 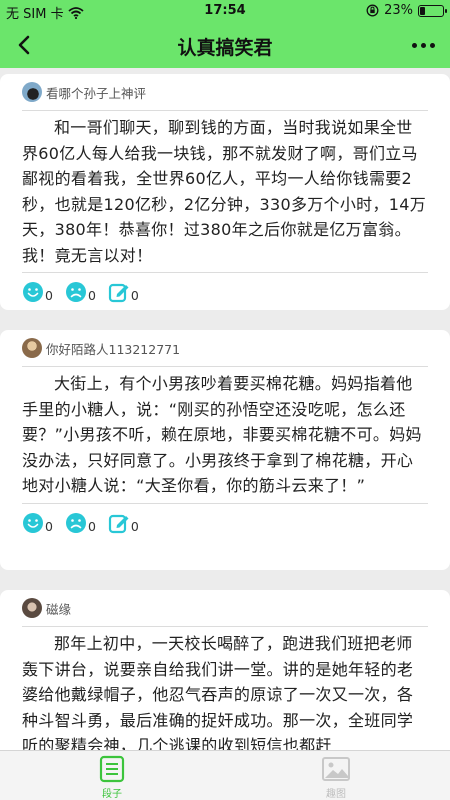 I want to click on tab-label: 段子, so click(x=112, y=794).